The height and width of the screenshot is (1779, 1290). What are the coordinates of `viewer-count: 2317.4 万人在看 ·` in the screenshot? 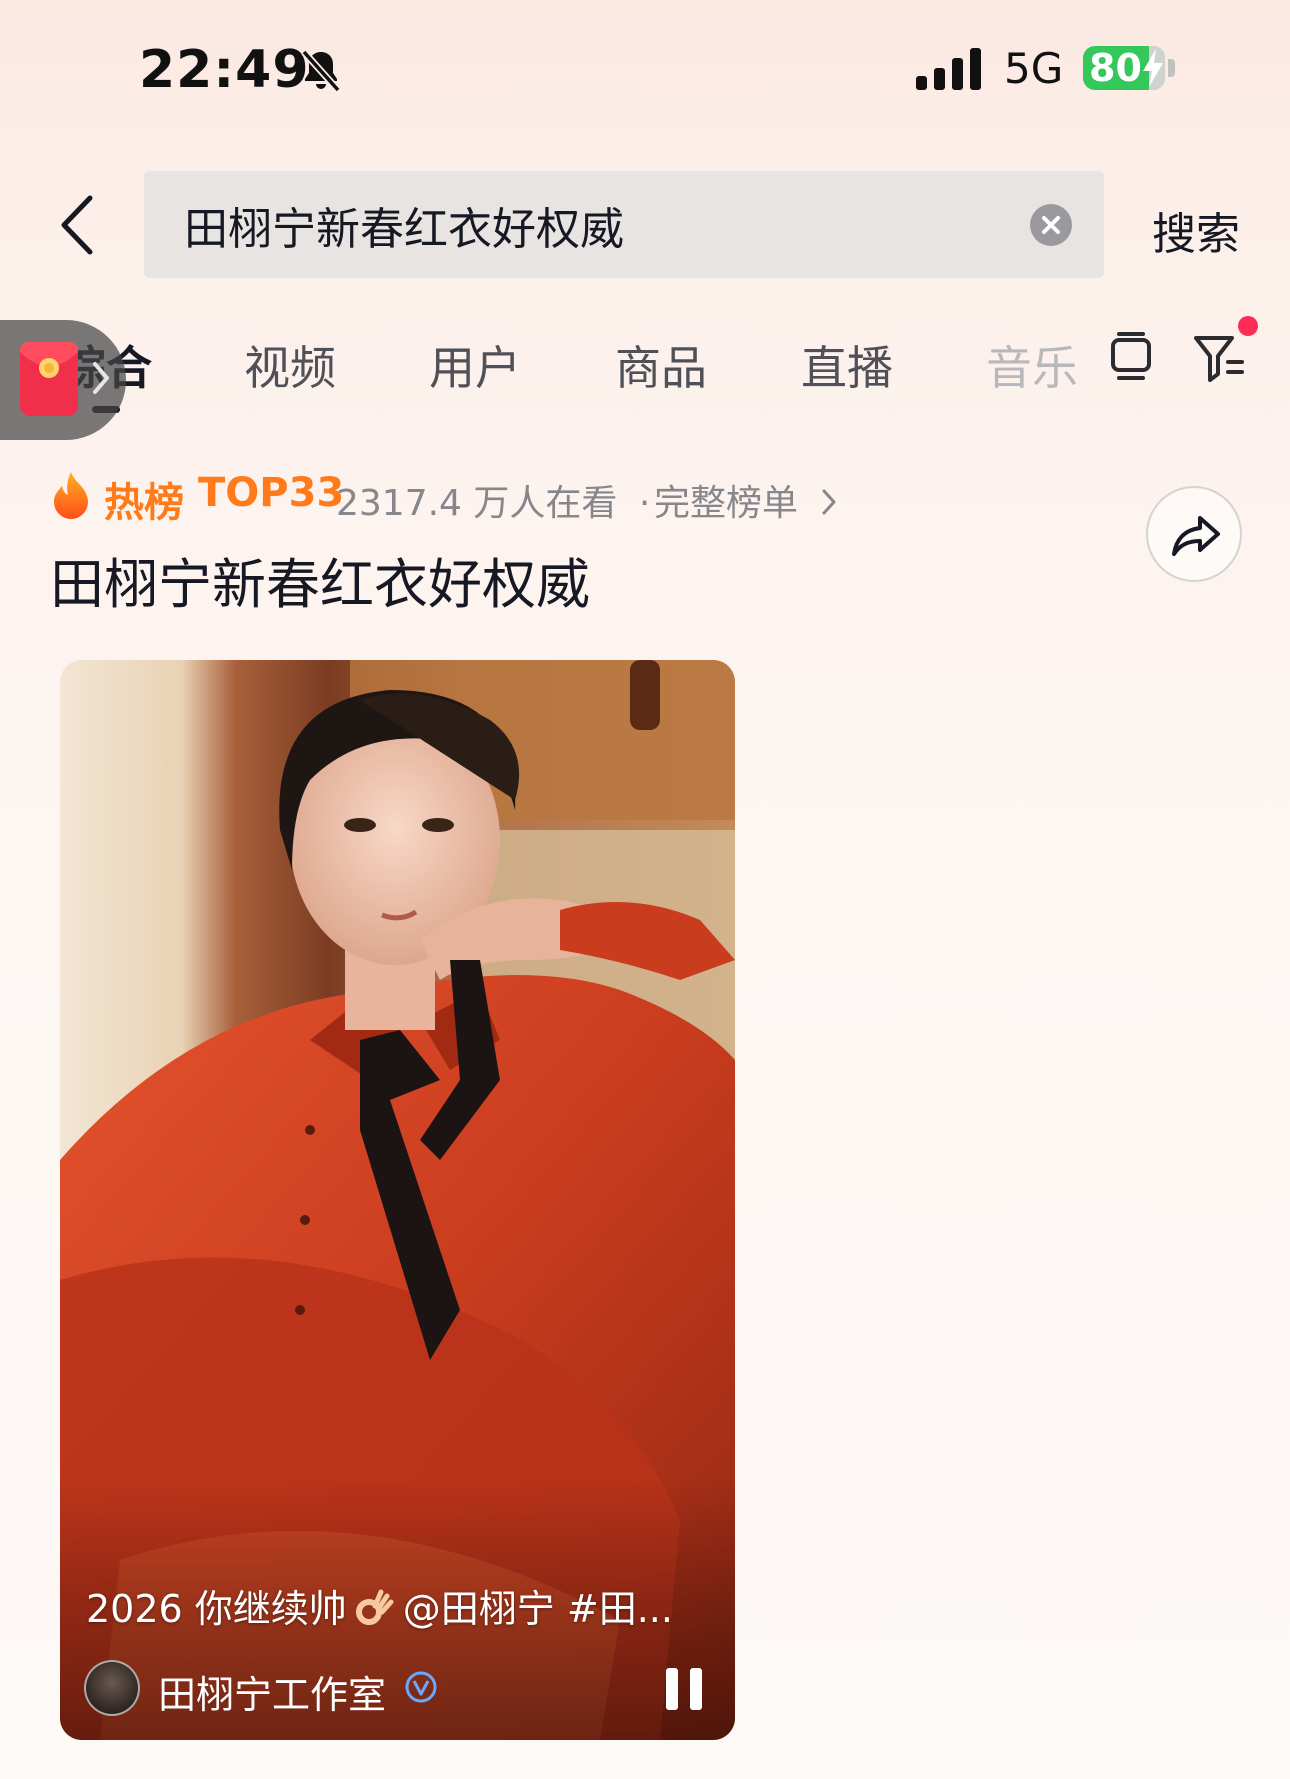 It's located at (493, 500).